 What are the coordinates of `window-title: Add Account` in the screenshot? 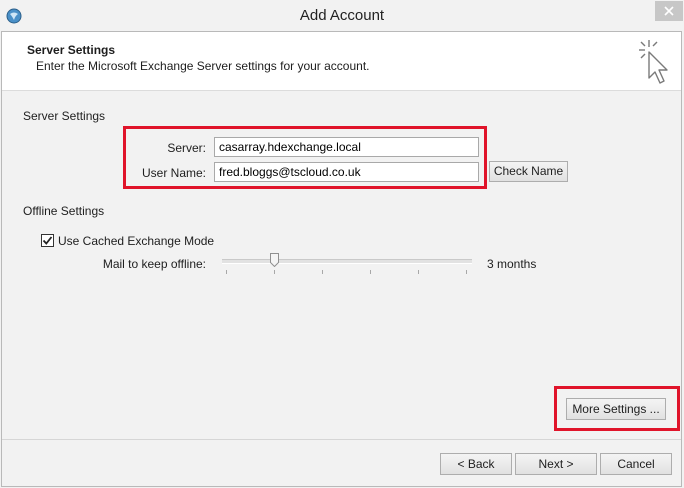 It's located at (342, 15).